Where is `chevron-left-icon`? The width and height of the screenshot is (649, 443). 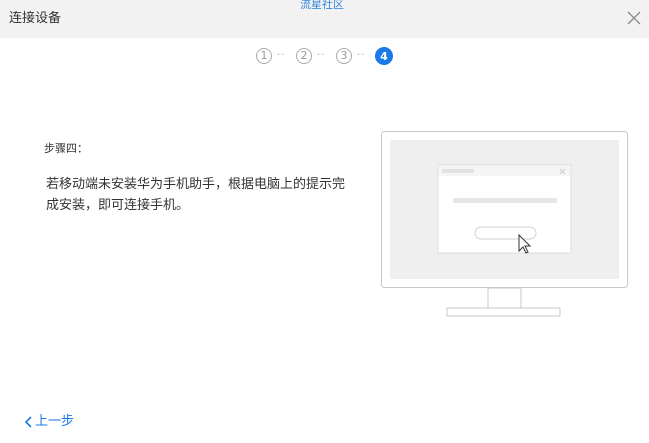 chevron-left-icon is located at coordinates (28, 421).